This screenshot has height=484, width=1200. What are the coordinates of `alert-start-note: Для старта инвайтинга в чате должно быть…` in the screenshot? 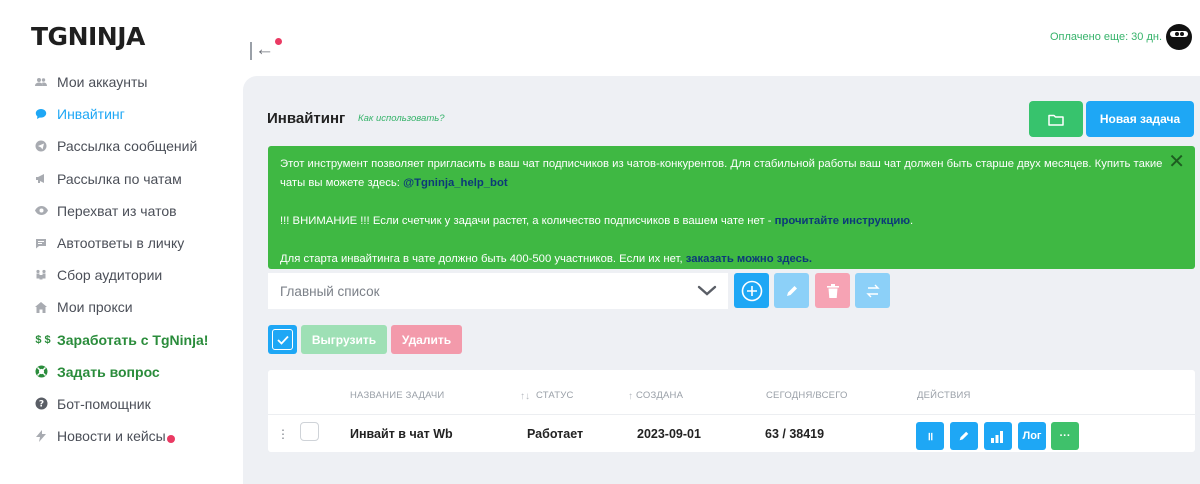 It's located at (729, 259).